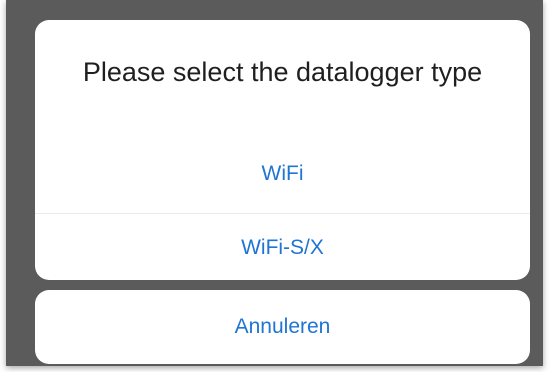  What do you see at coordinates (282, 71) in the screenshot?
I see `dialog-title: Please select the datalogger type` at bounding box center [282, 71].